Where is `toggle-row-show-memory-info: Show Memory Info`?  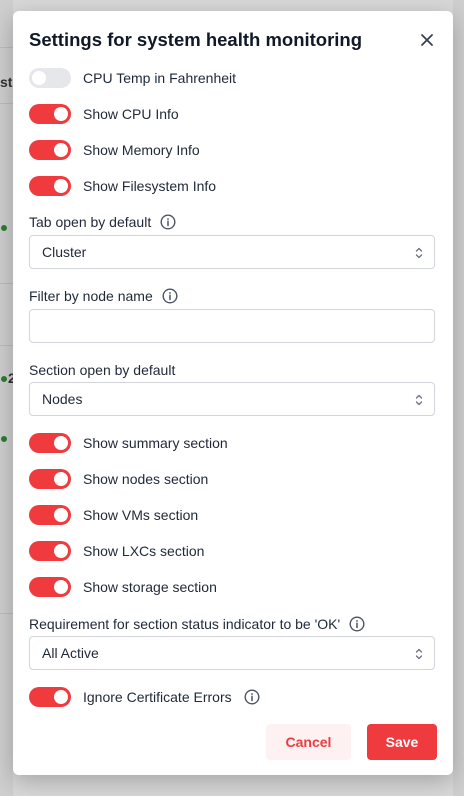
toggle-row-show-memory-info: Show Memory Info is located at coordinates (114, 150).